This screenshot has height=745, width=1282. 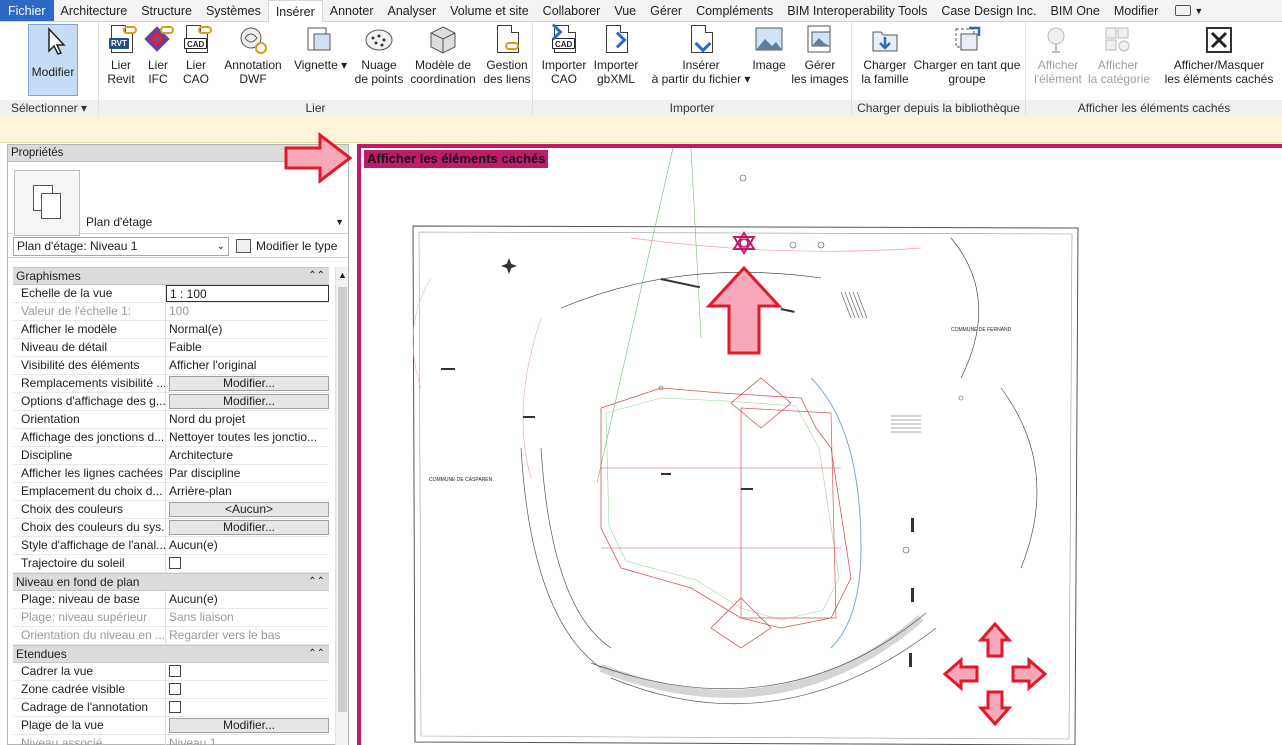 What do you see at coordinates (158, 60) in the screenshot?
I see `link-ifc-button: Lier IFC` at bounding box center [158, 60].